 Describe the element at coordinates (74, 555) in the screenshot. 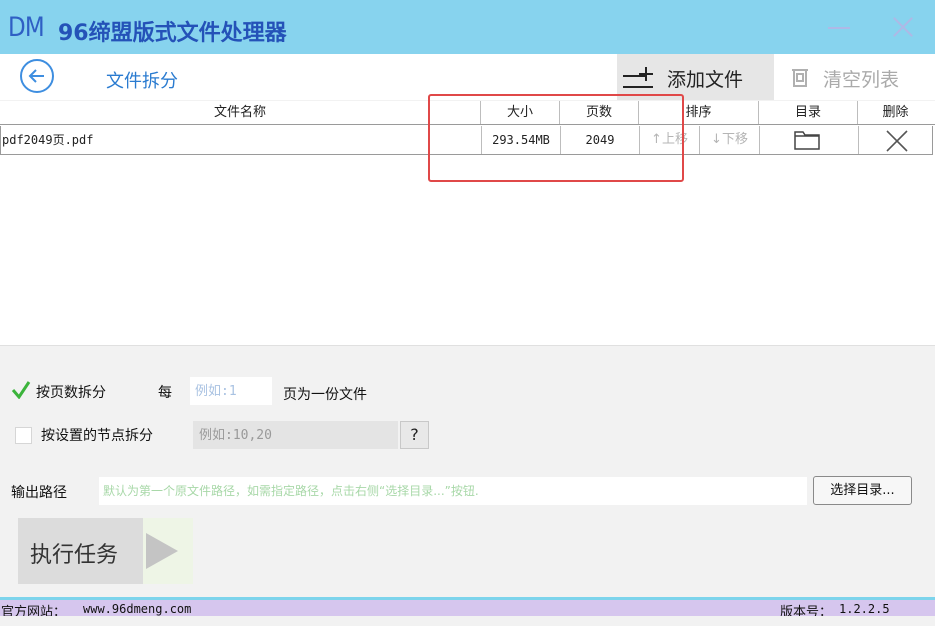

I see `run-task-label: 执行任务` at that location.